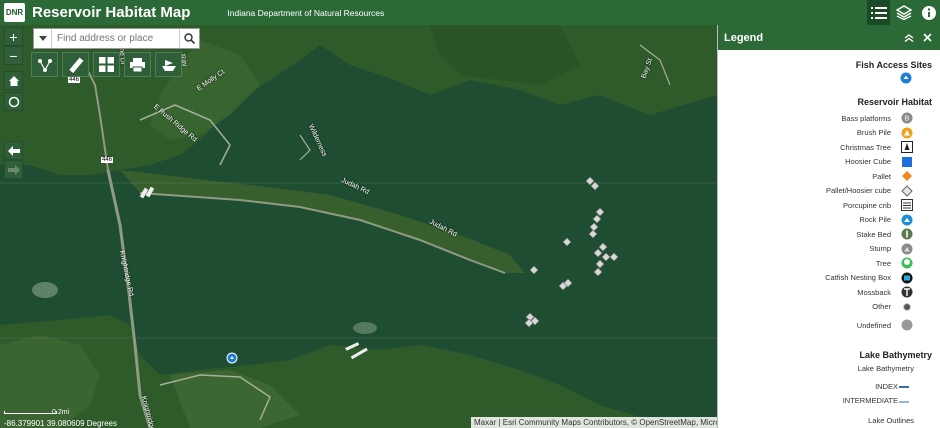 The height and width of the screenshot is (428, 940). I want to click on legend-item: Pallet, so click(829, 176).